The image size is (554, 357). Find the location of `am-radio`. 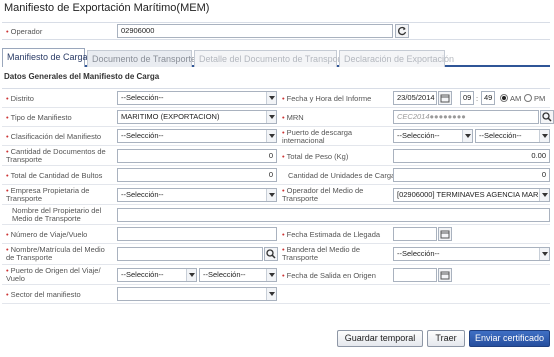

am-radio is located at coordinates (504, 98).